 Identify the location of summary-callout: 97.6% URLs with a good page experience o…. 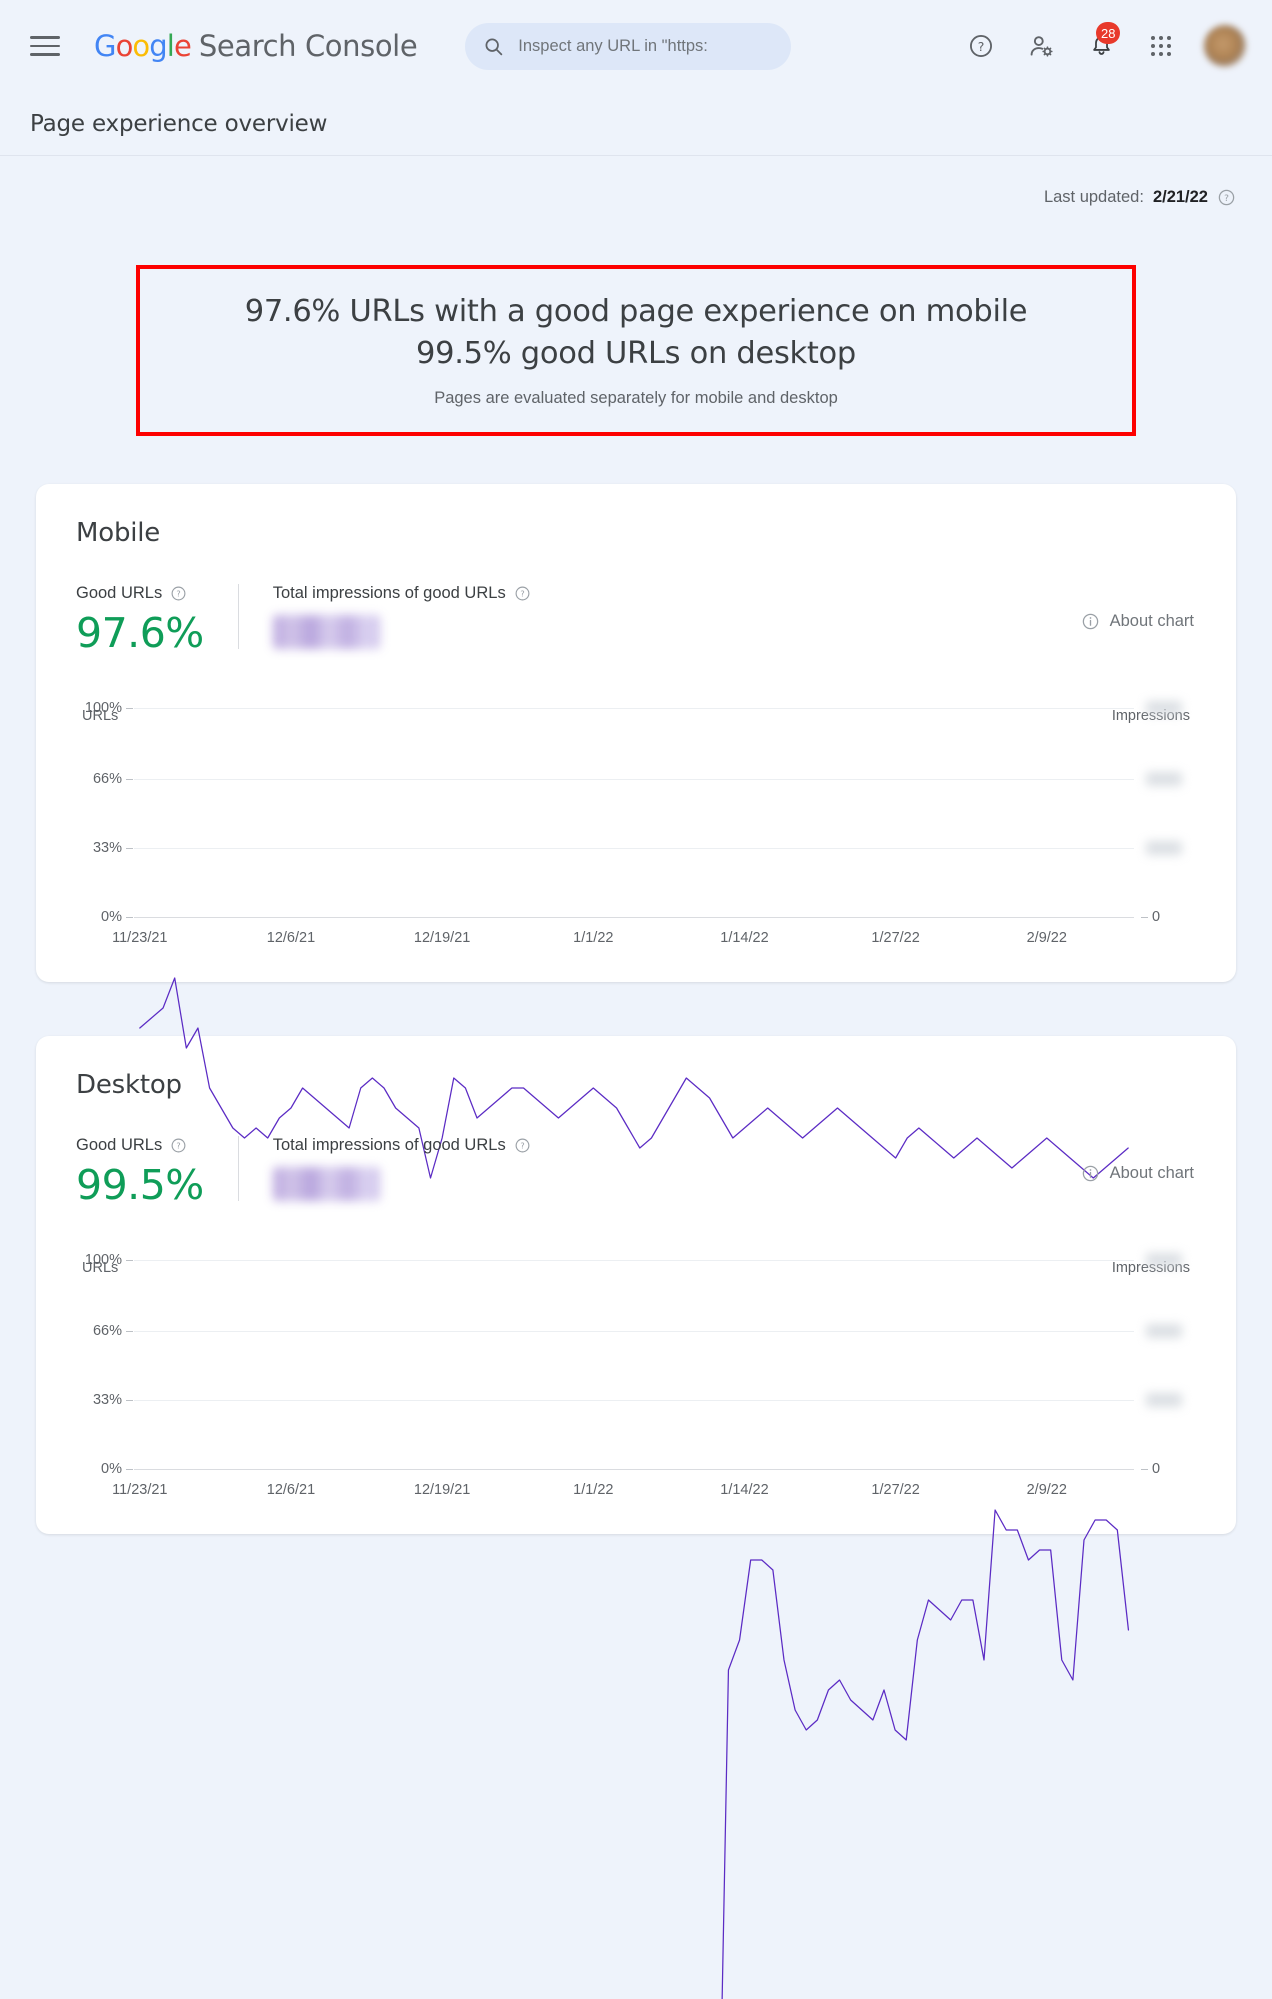
(636, 351).